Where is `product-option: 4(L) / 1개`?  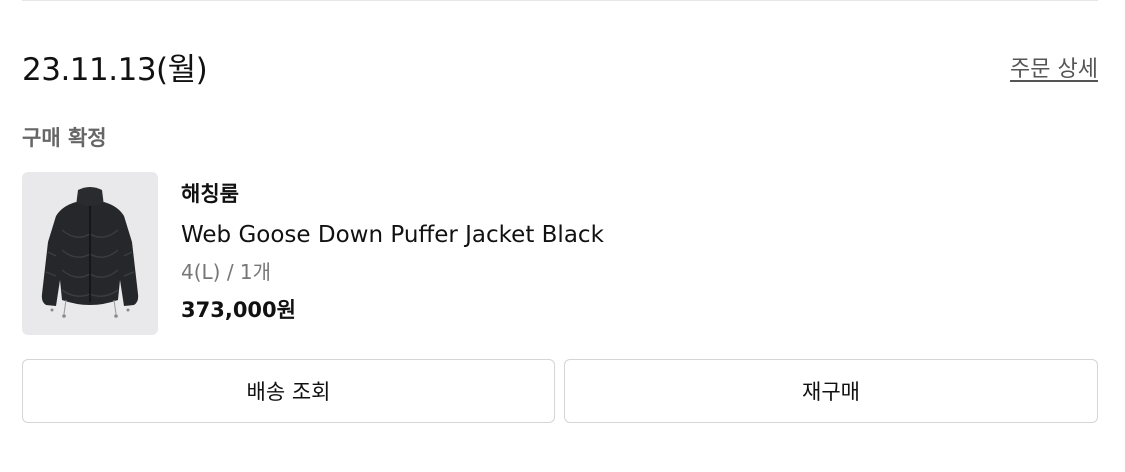
product-option: 4(L) / 1개 is located at coordinates (226, 272).